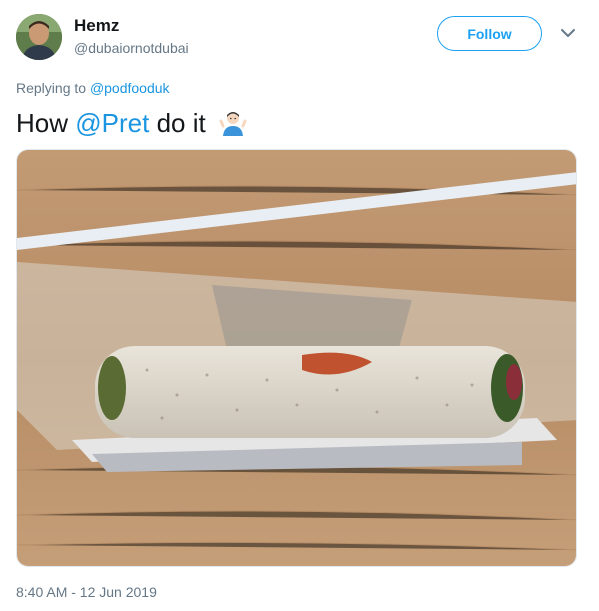 Image resolution: width=599 pixels, height=611 pixels. What do you see at coordinates (39, 37) in the screenshot?
I see `avatar` at bounding box center [39, 37].